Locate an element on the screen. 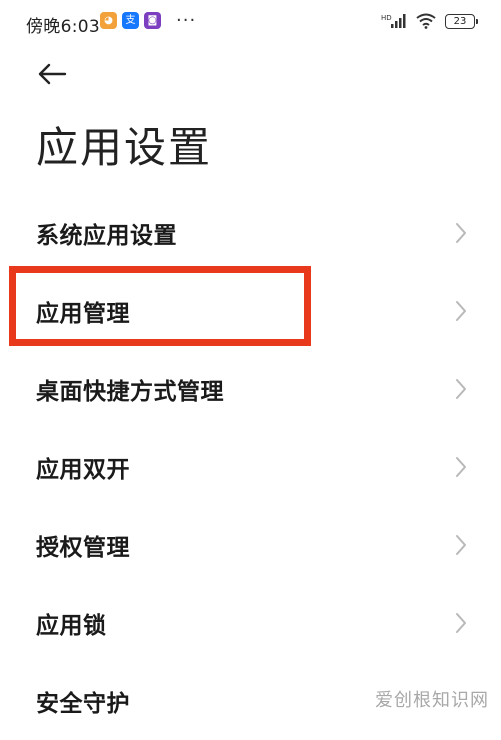 This screenshot has height=740, width=501. alipay-app-icon: 支 is located at coordinates (130, 20).